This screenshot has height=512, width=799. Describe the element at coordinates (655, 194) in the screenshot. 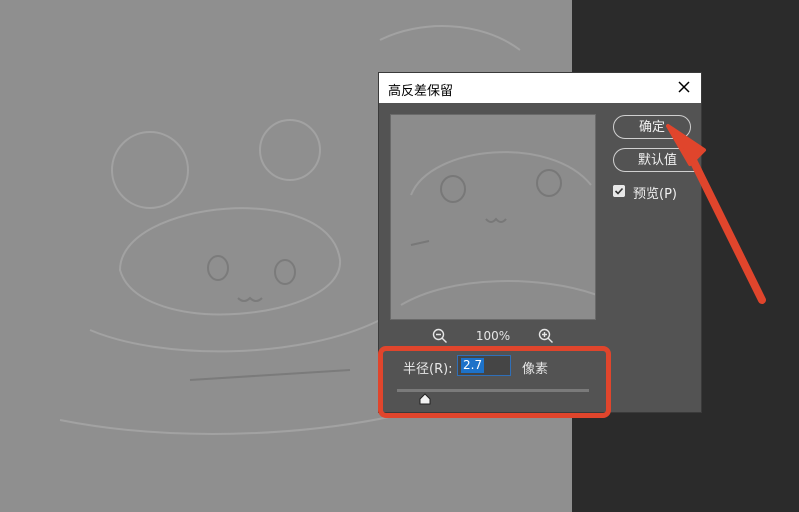

I see `preview-label: 预览(P)` at that location.